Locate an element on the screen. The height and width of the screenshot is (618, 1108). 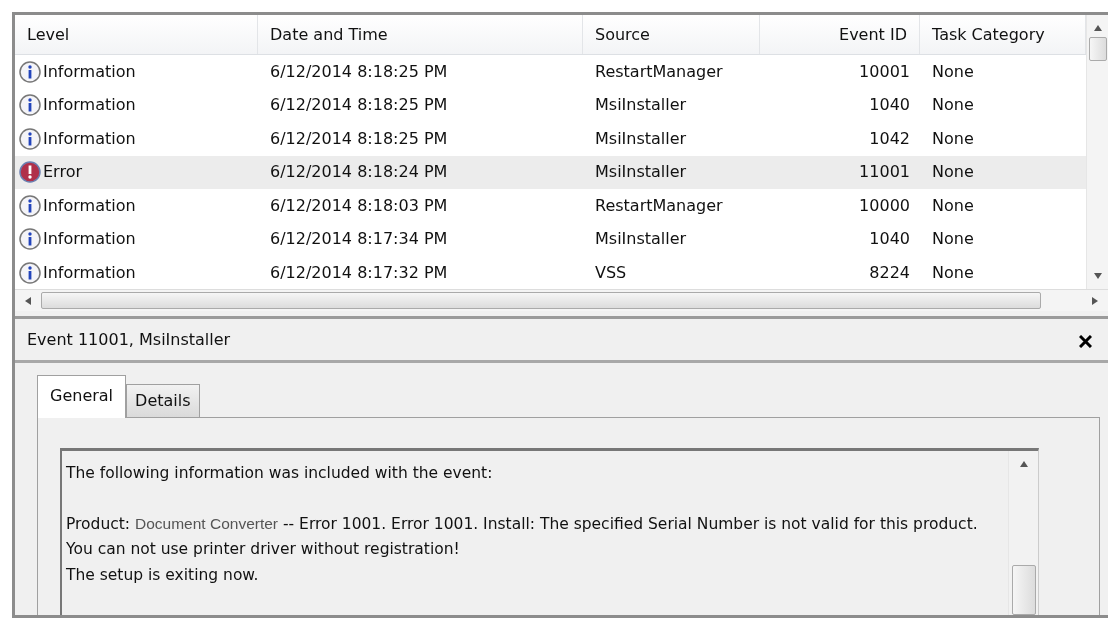
event-row: Error 6/12/2014 8:18:24 PM MsiInstaller 11001 None is located at coordinates (550, 172).